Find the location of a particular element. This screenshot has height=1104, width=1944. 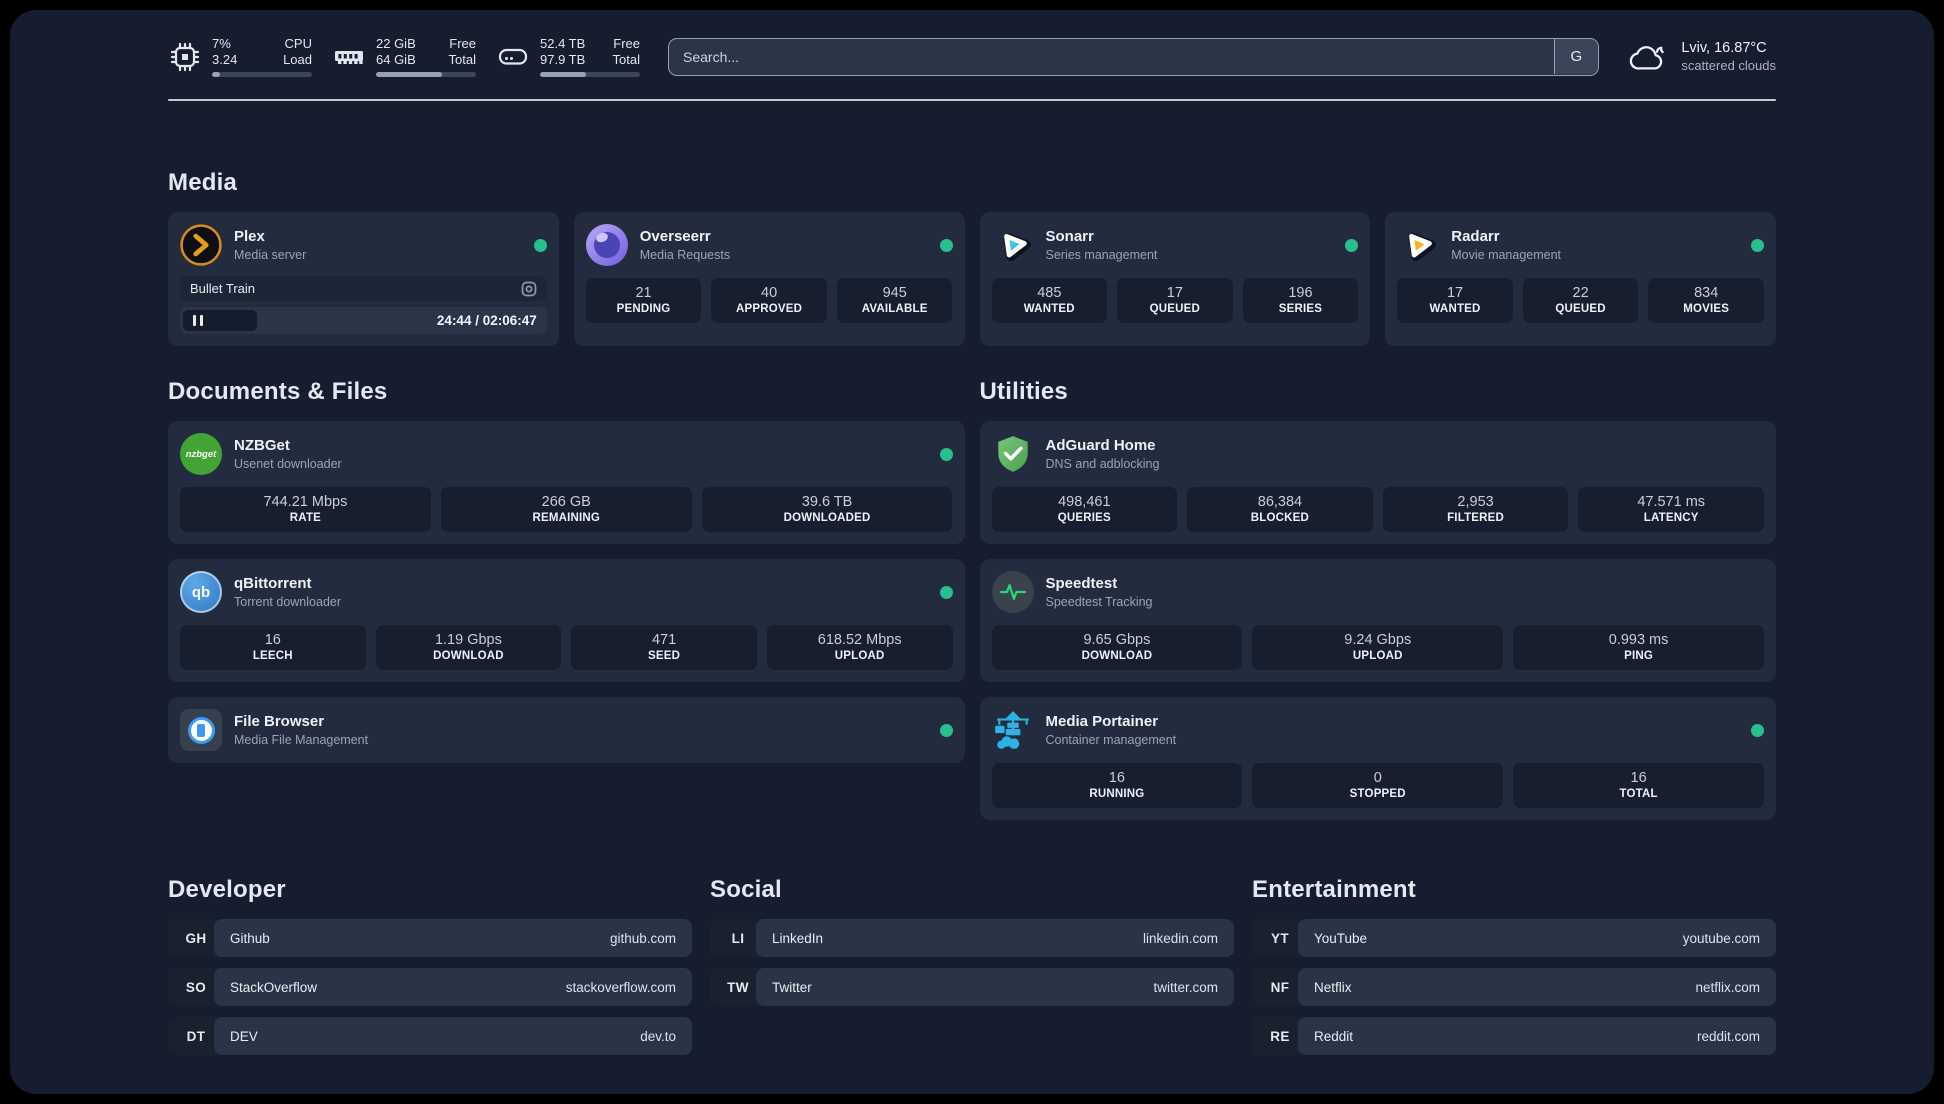

weather-widget: Lviv, 16.87°C scattered clouds is located at coordinates (1701, 57).